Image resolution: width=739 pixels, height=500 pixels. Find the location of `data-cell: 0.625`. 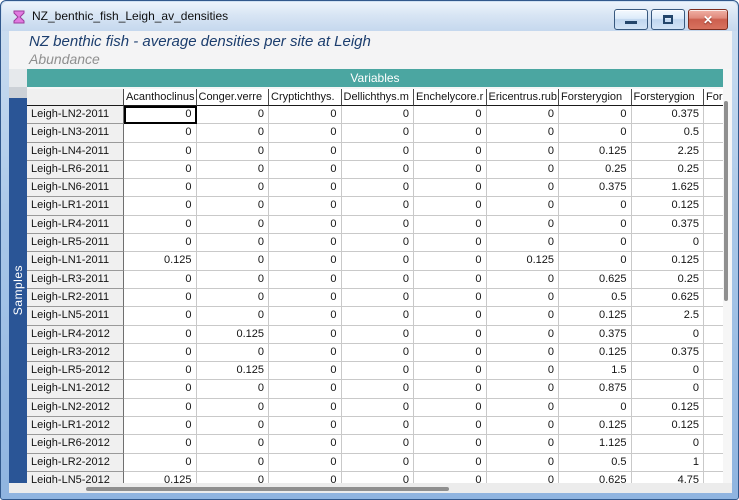

data-cell: 0.625 is located at coordinates (595, 477).